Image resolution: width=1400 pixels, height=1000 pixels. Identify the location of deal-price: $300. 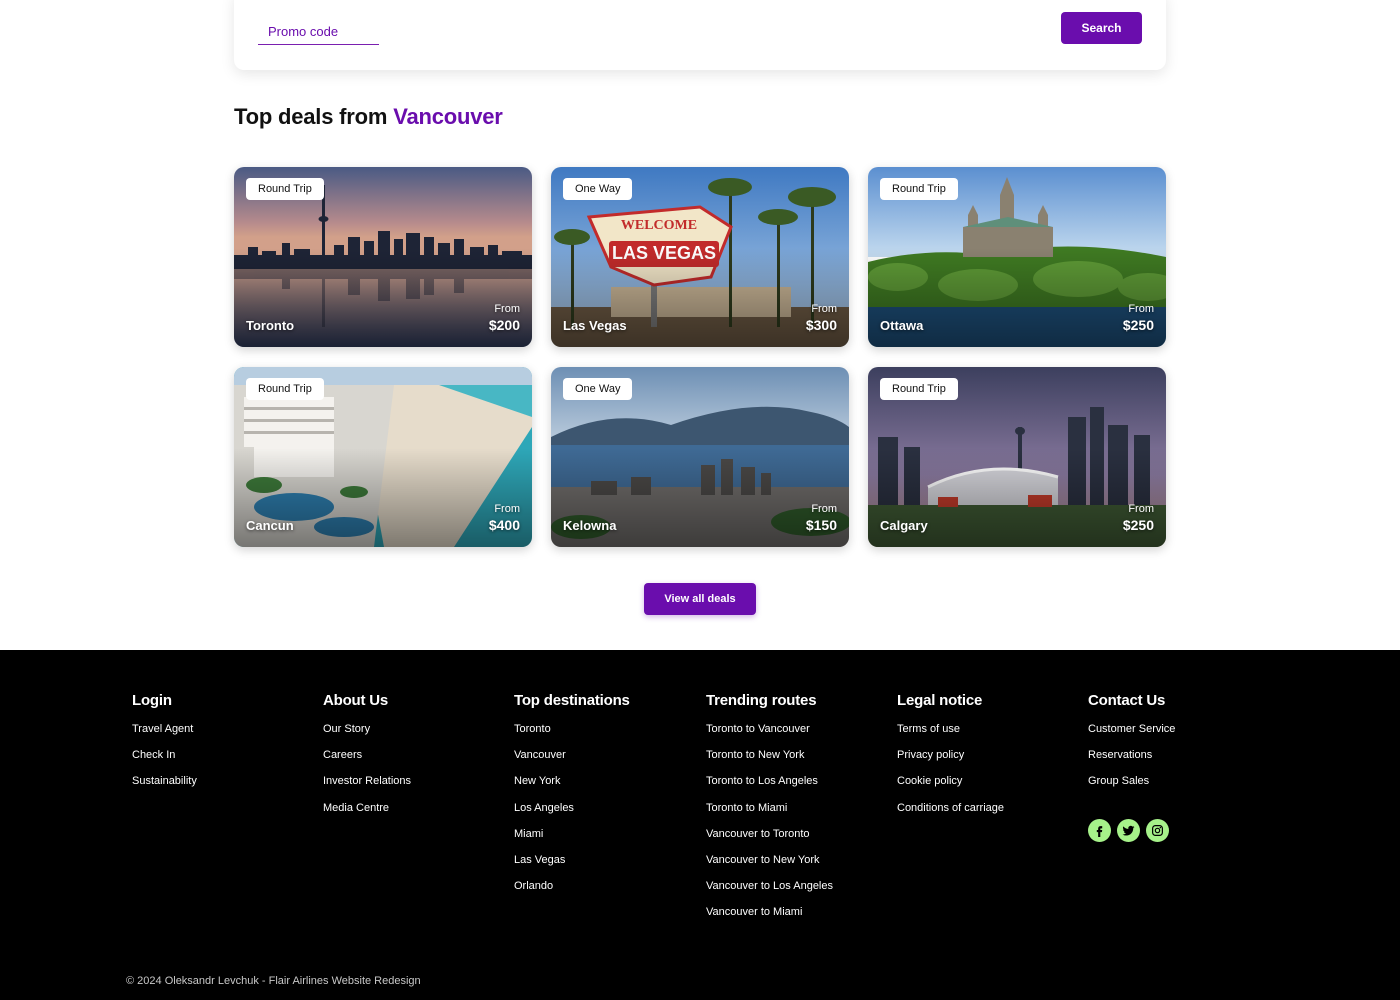
(821, 325).